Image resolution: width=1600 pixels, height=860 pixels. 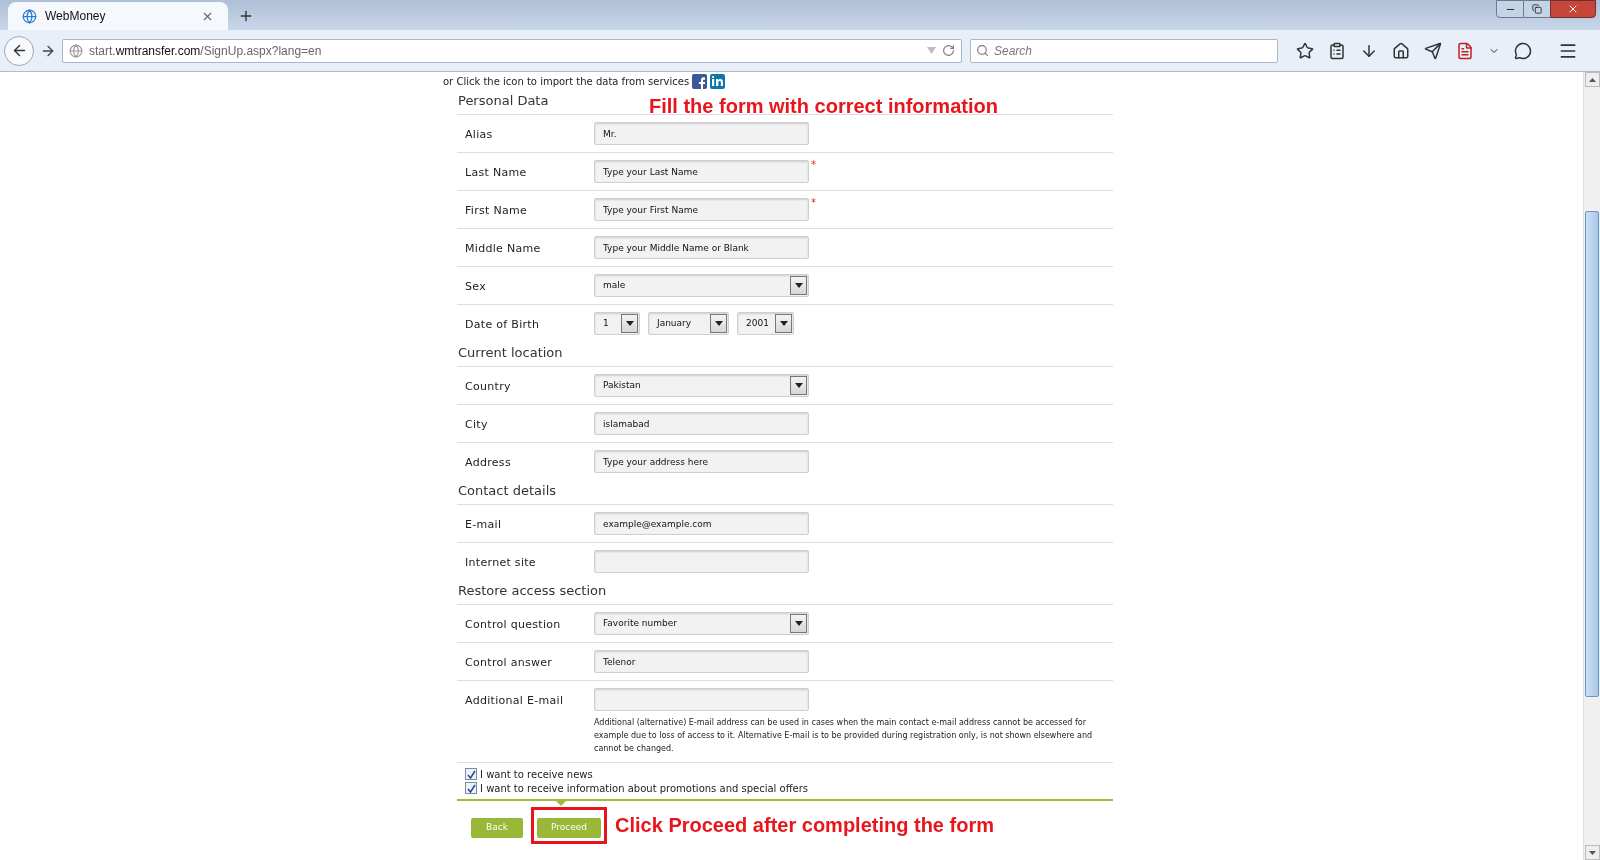 What do you see at coordinates (496, 173) in the screenshot?
I see `field-label: Last Name` at bounding box center [496, 173].